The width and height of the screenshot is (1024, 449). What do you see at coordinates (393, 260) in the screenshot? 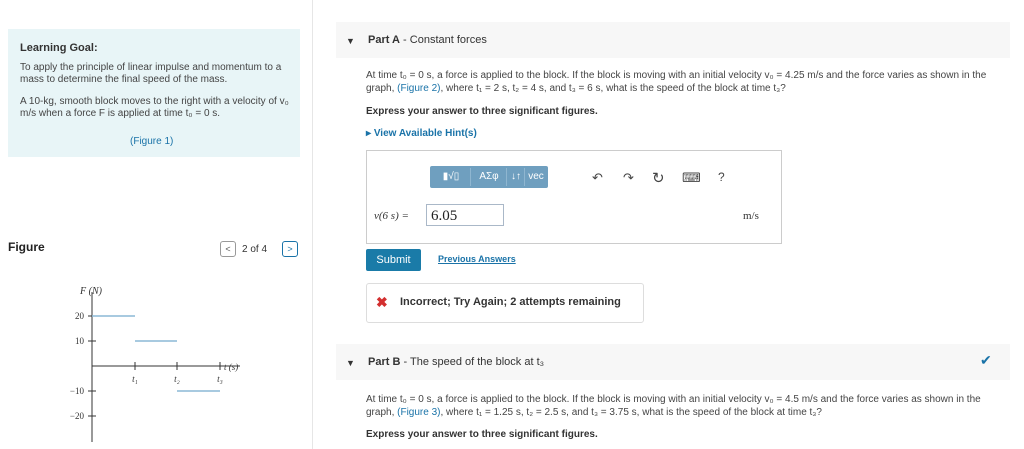
I see `submit-button: Submit` at bounding box center [393, 260].